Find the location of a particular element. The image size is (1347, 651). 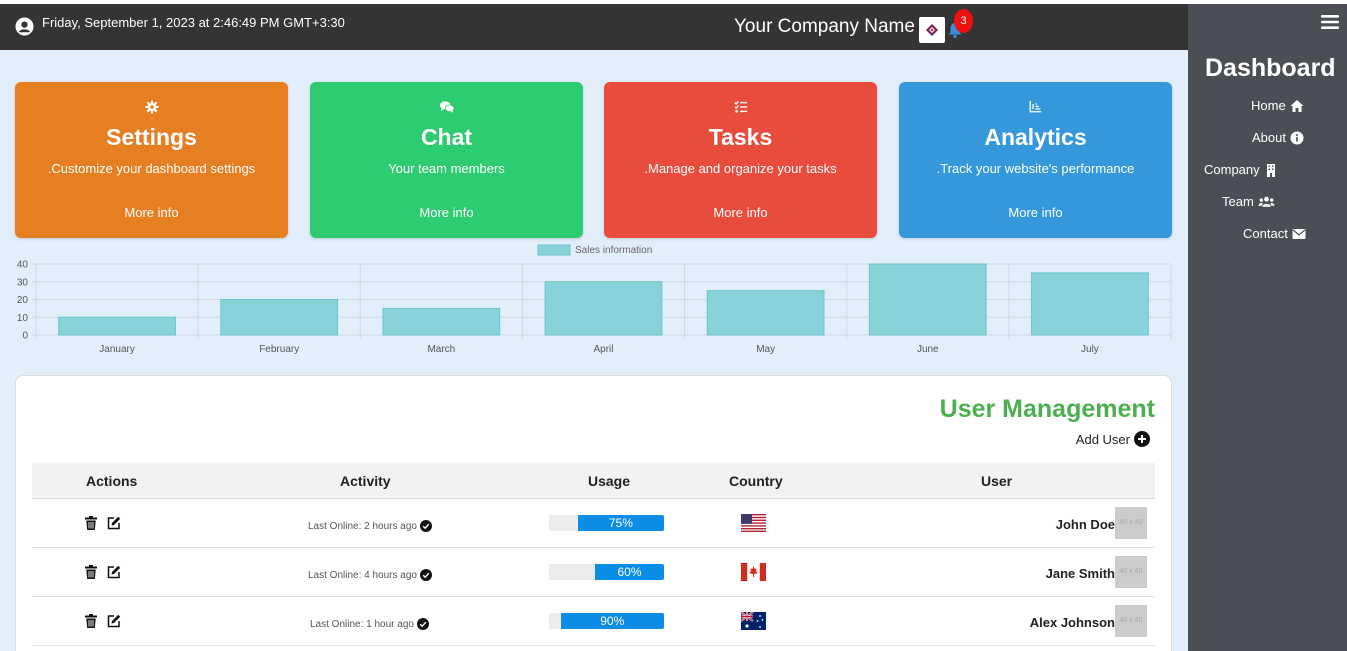

usage-progress-bar: 60% is located at coordinates (606, 572).